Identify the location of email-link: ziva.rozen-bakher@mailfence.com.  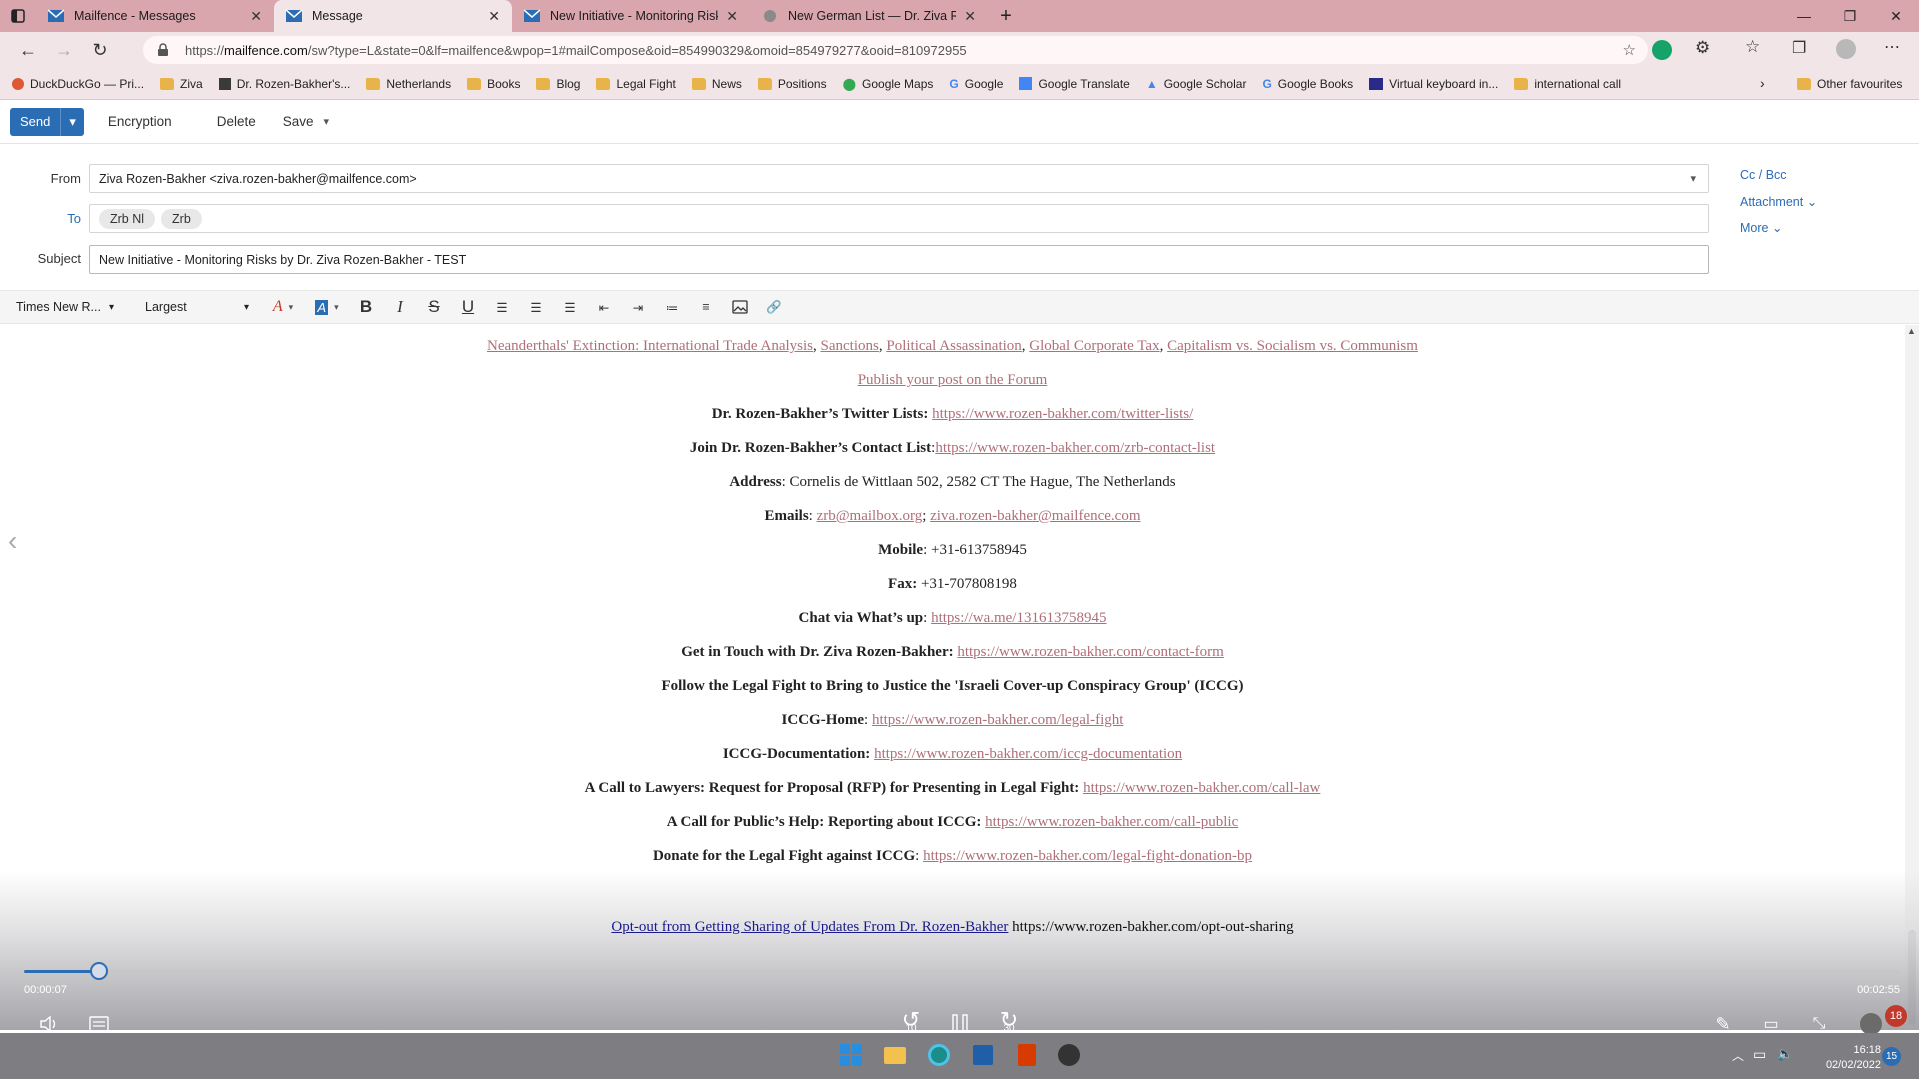
(1035, 516).